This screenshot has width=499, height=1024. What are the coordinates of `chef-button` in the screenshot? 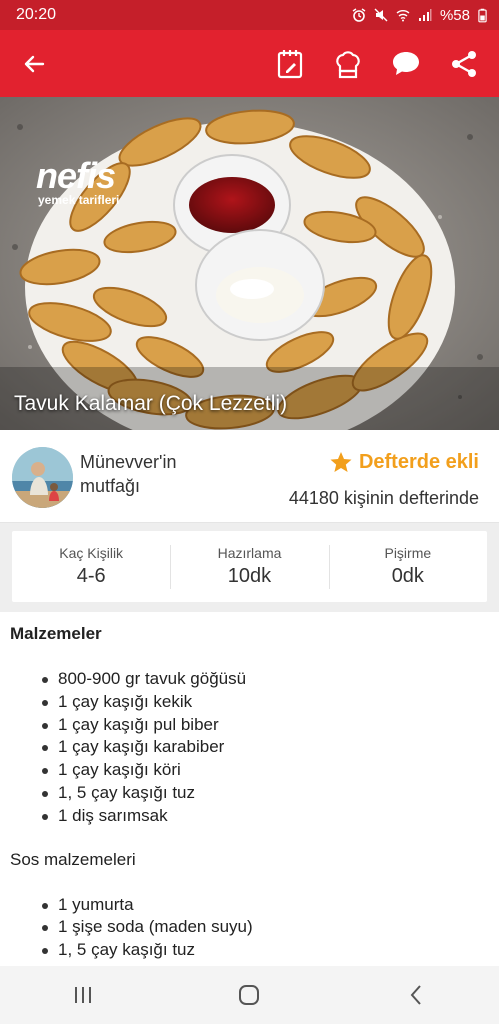 It's located at (348, 64).